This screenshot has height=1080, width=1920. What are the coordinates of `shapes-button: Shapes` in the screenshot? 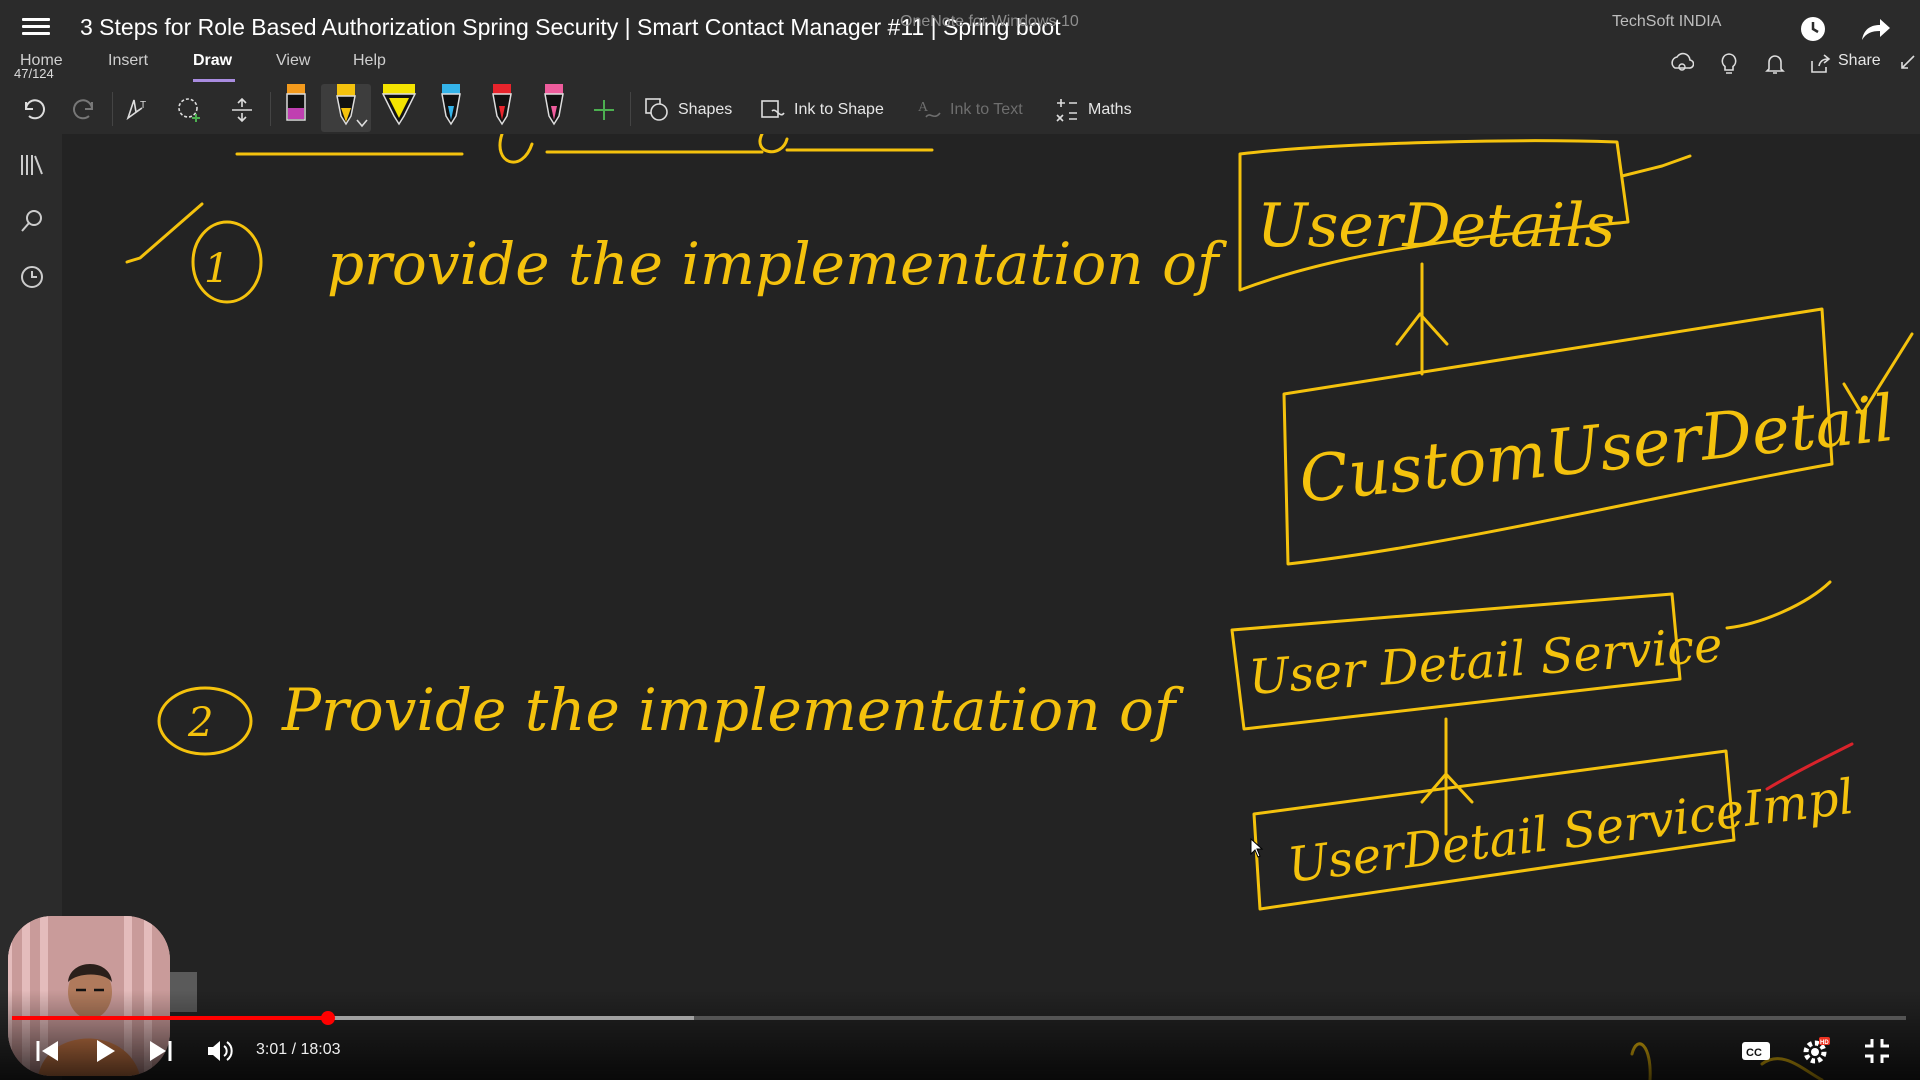 It's located at (688, 110).